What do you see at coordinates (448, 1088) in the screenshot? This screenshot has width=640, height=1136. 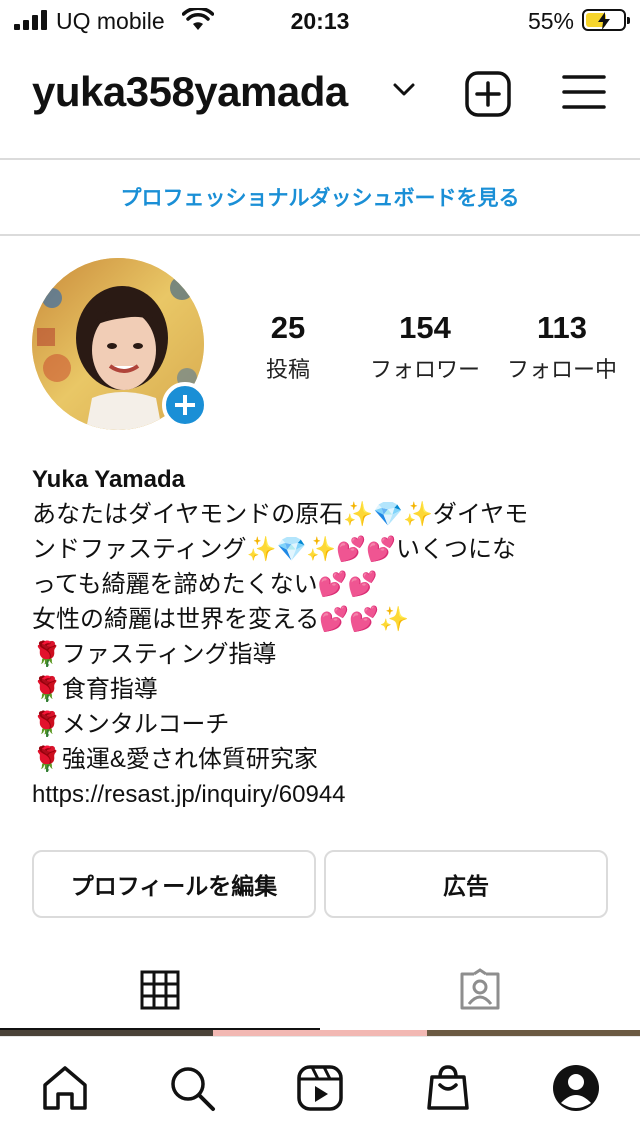 I see `shop-icon` at bounding box center [448, 1088].